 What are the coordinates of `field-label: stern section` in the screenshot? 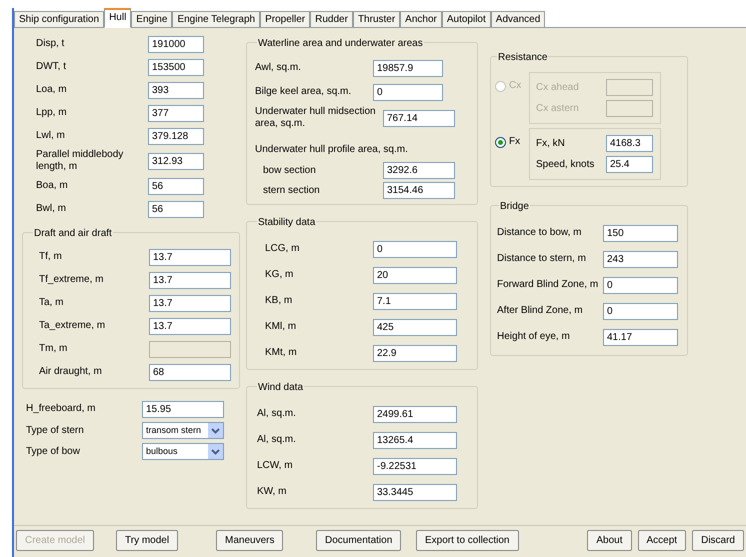 It's located at (291, 190).